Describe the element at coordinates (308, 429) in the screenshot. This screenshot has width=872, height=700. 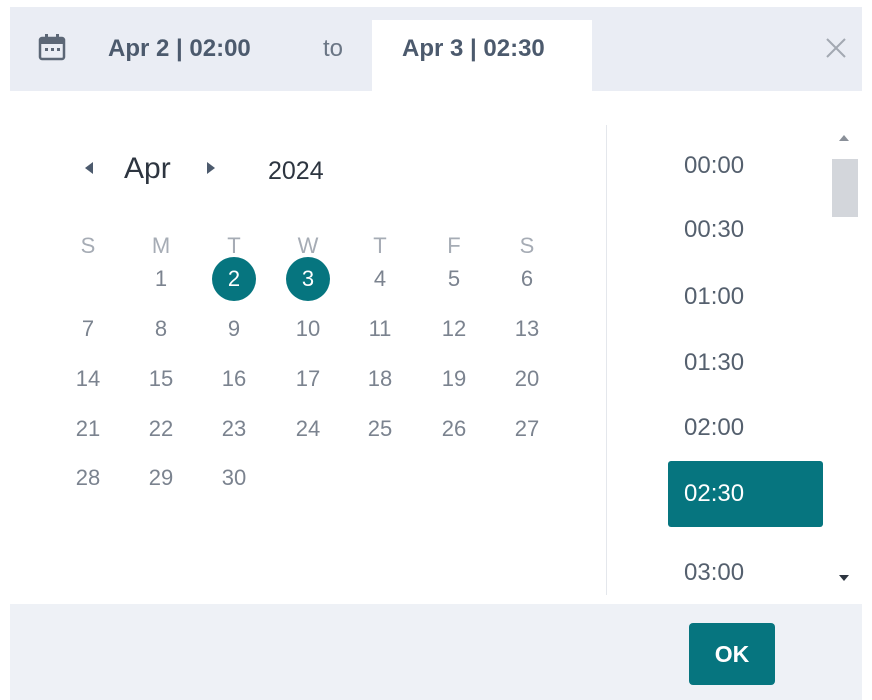
I see `day-cell: 24` at that location.